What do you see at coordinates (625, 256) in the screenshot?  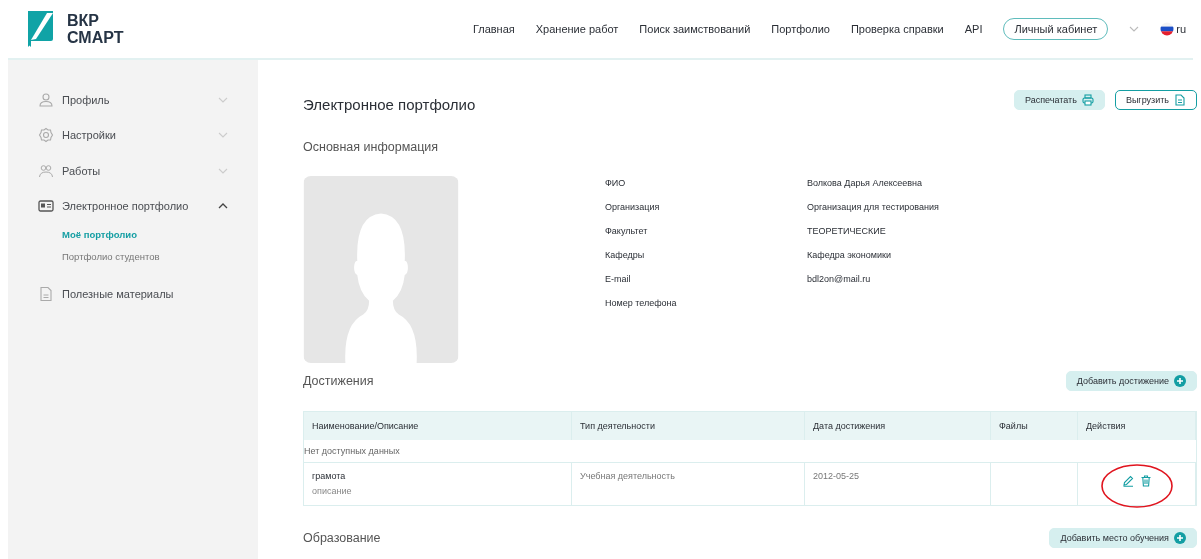 I see `field-label: Кафедры` at bounding box center [625, 256].